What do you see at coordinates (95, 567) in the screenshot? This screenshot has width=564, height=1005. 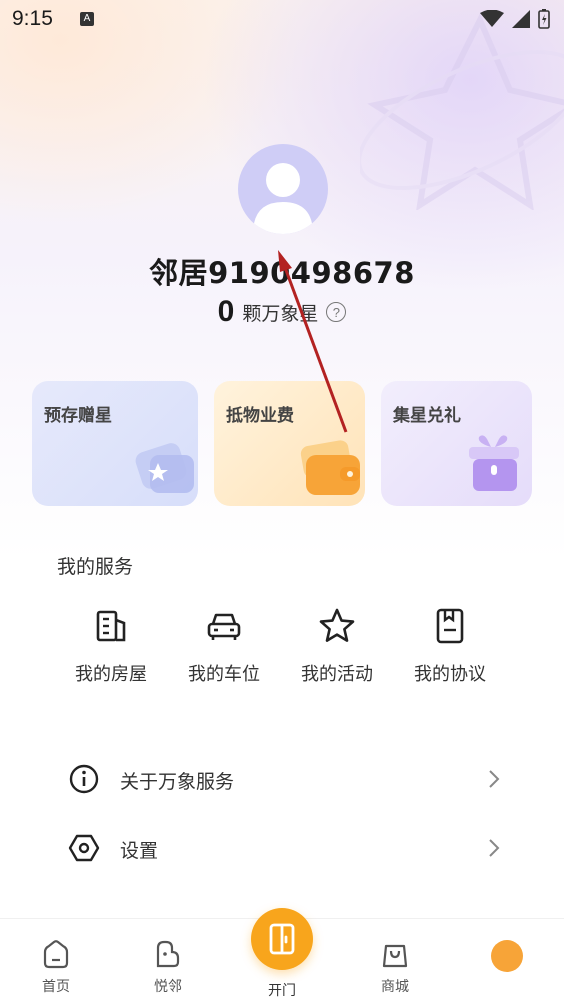 I see `section-title-my-services: 我的服务` at bounding box center [95, 567].